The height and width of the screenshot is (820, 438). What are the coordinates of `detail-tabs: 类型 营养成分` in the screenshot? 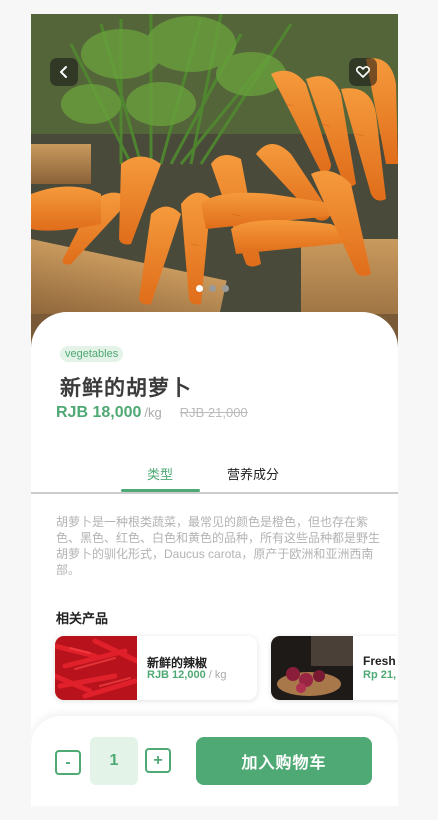 It's located at (214, 478).